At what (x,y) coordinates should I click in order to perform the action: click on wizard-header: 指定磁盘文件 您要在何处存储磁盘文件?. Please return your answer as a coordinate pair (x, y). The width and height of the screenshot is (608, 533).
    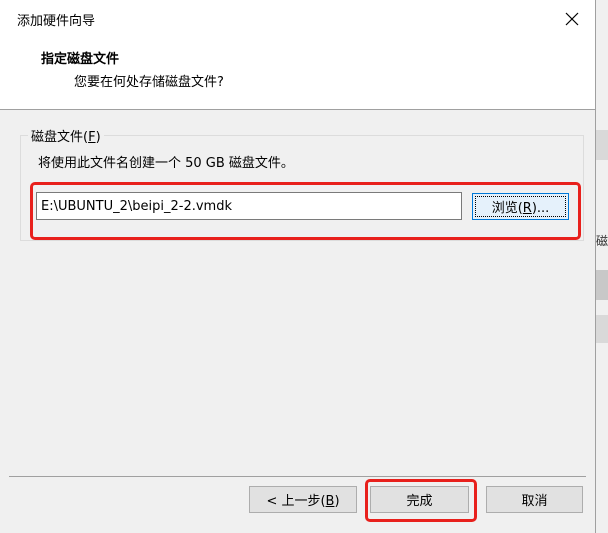
    Looking at the image, I should click on (297, 74).